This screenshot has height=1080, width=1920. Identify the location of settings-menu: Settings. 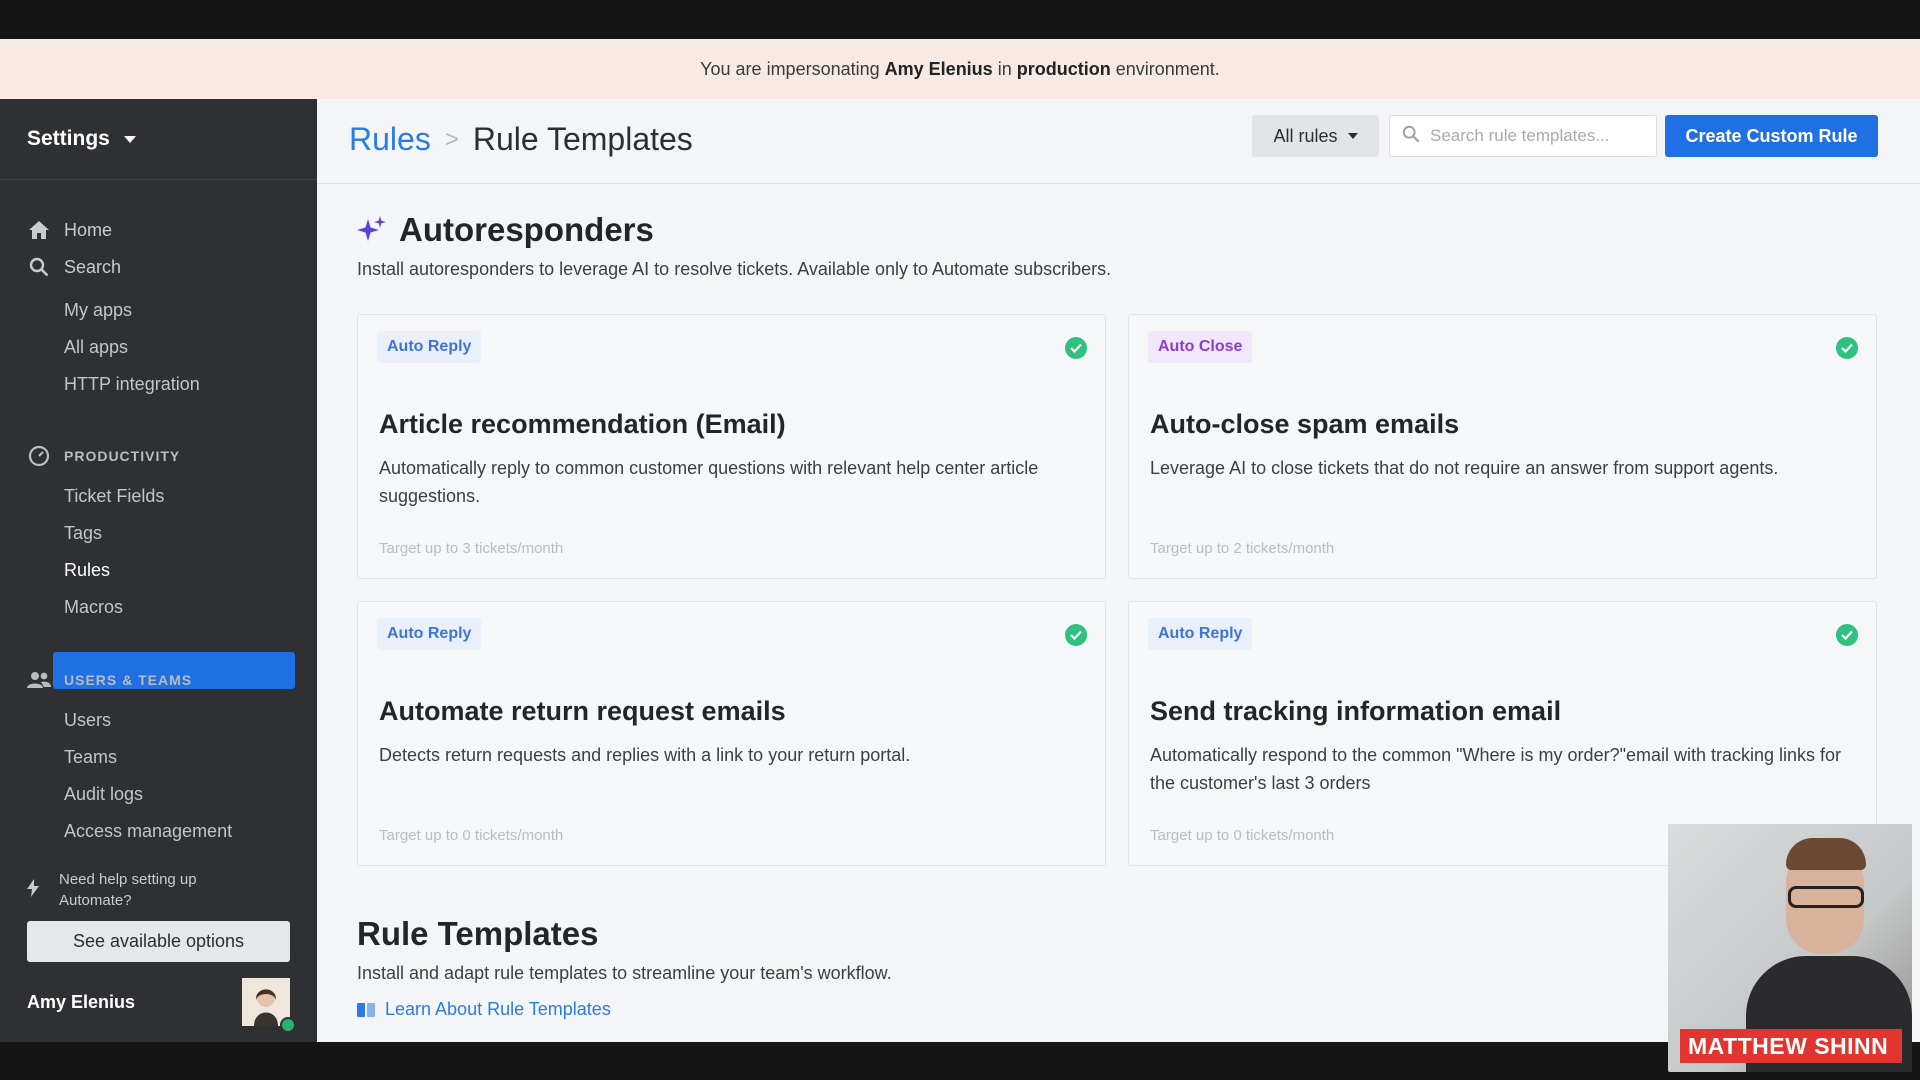
(158, 139).